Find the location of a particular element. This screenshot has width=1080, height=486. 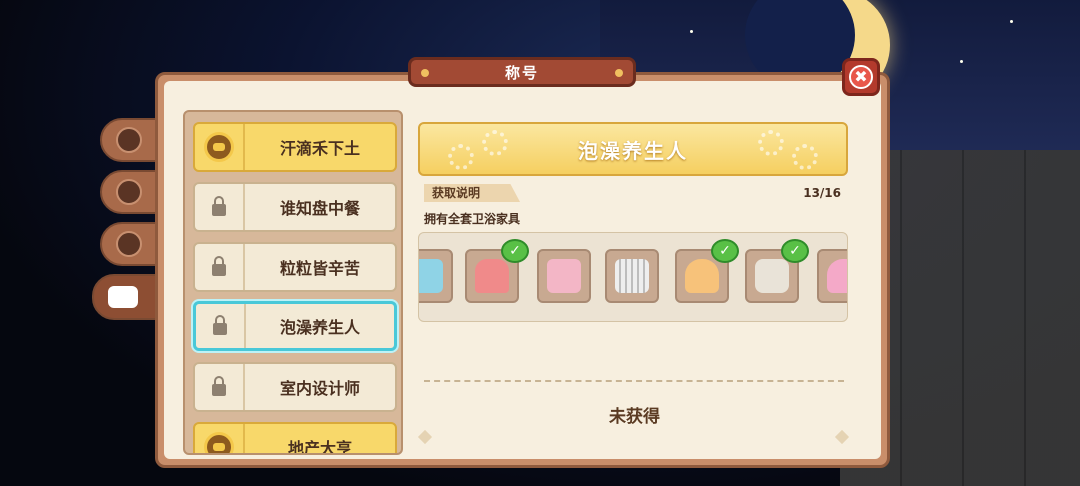

book-icon is located at coordinates (129, 192).